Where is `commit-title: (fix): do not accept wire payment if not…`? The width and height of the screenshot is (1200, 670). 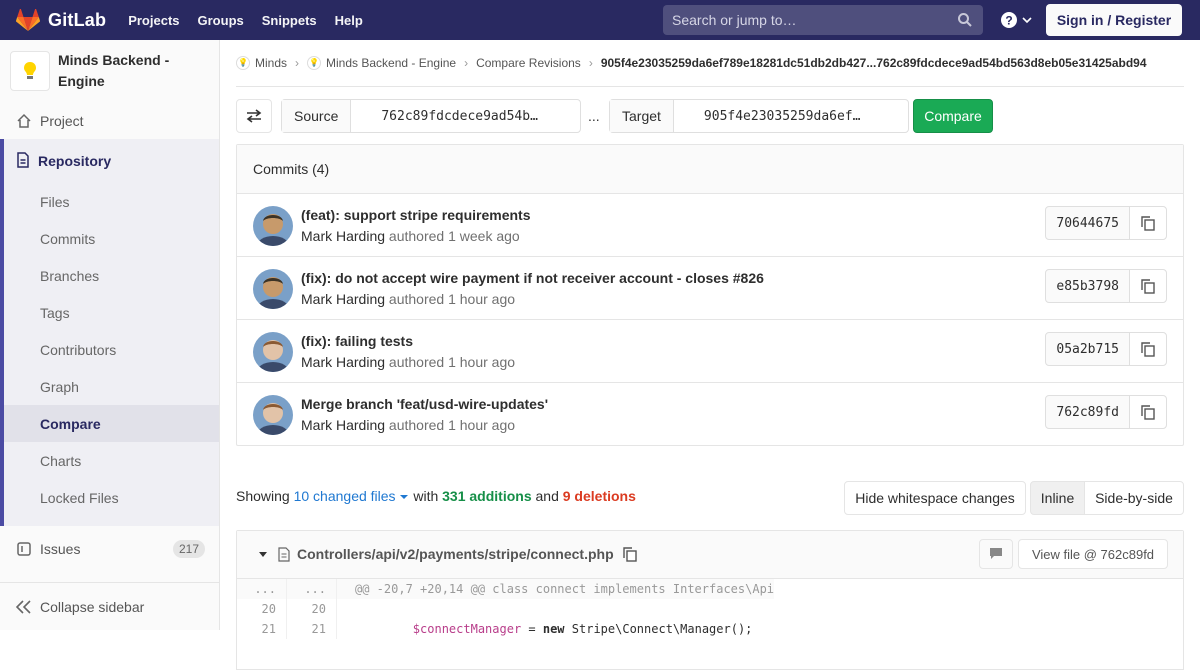 commit-title: (fix): do not accept wire payment if not… is located at coordinates (532, 278).